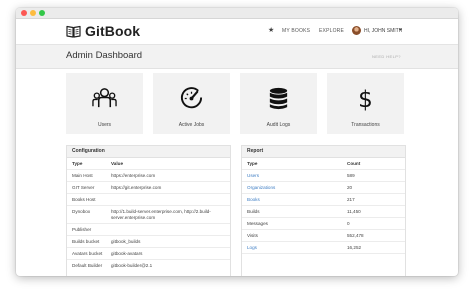 Image resolution: width=474 pixels, height=301 pixels. I want to click on table-row: Main Host https://enterprise.com, so click(148, 176).